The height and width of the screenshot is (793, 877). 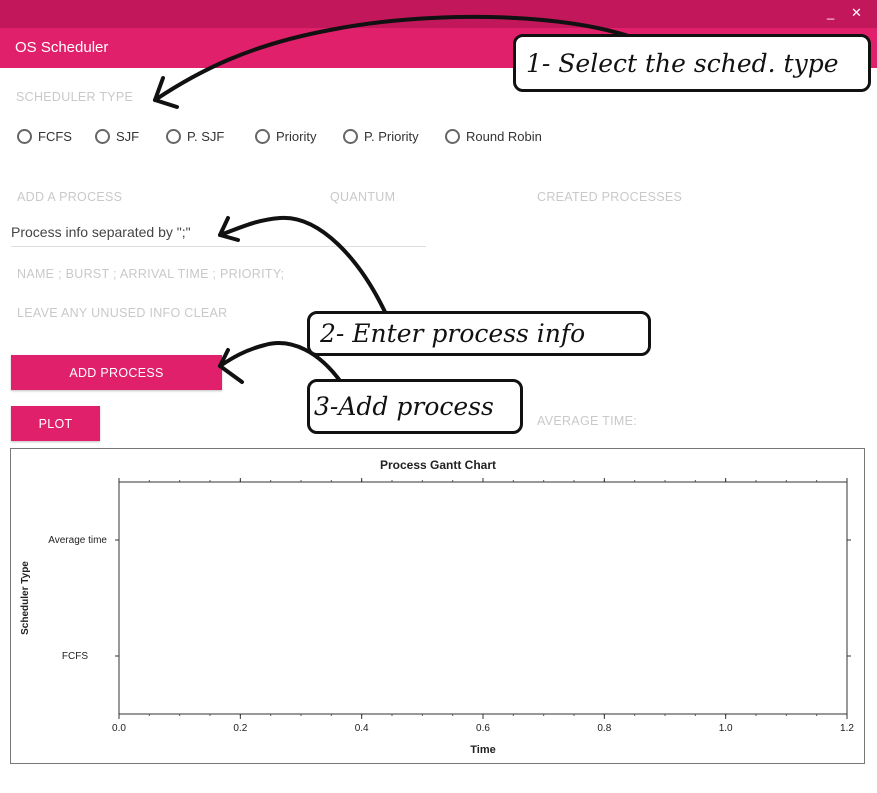 What do you see at coordinates (415, 406) in the screenshot?
I see `callout-add-process: 3-Add process` at bounding box center [415, 406].